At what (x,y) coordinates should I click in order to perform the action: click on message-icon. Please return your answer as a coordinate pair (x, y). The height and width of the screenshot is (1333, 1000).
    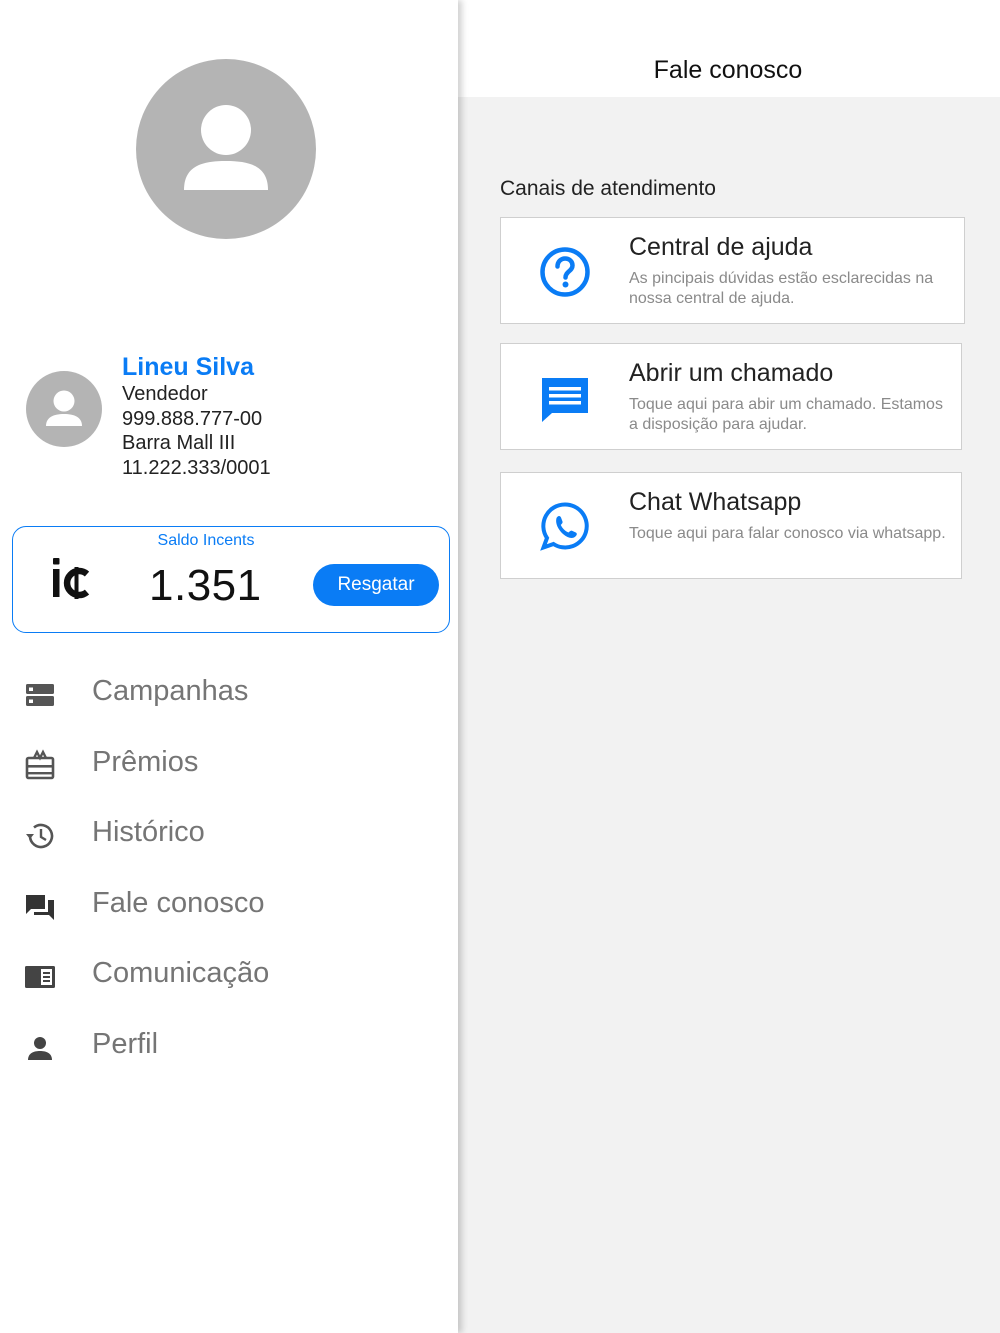
    Looking at the image, I should click on (565, 398).